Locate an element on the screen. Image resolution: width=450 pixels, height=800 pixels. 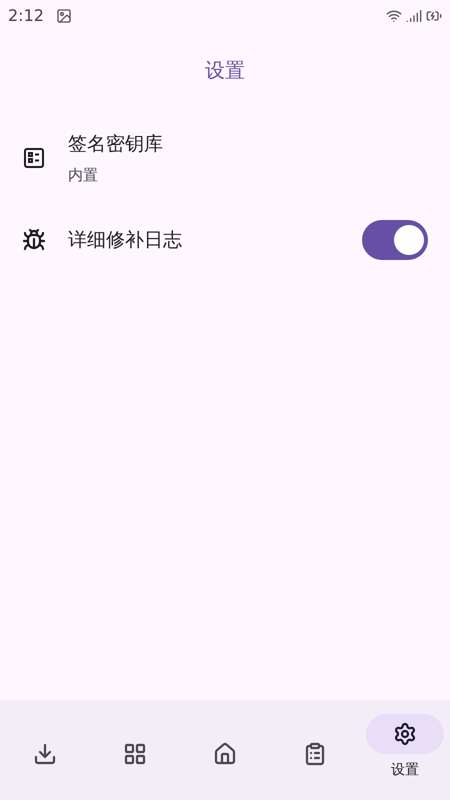
wifi-icon is located at coordinates (394, 16).